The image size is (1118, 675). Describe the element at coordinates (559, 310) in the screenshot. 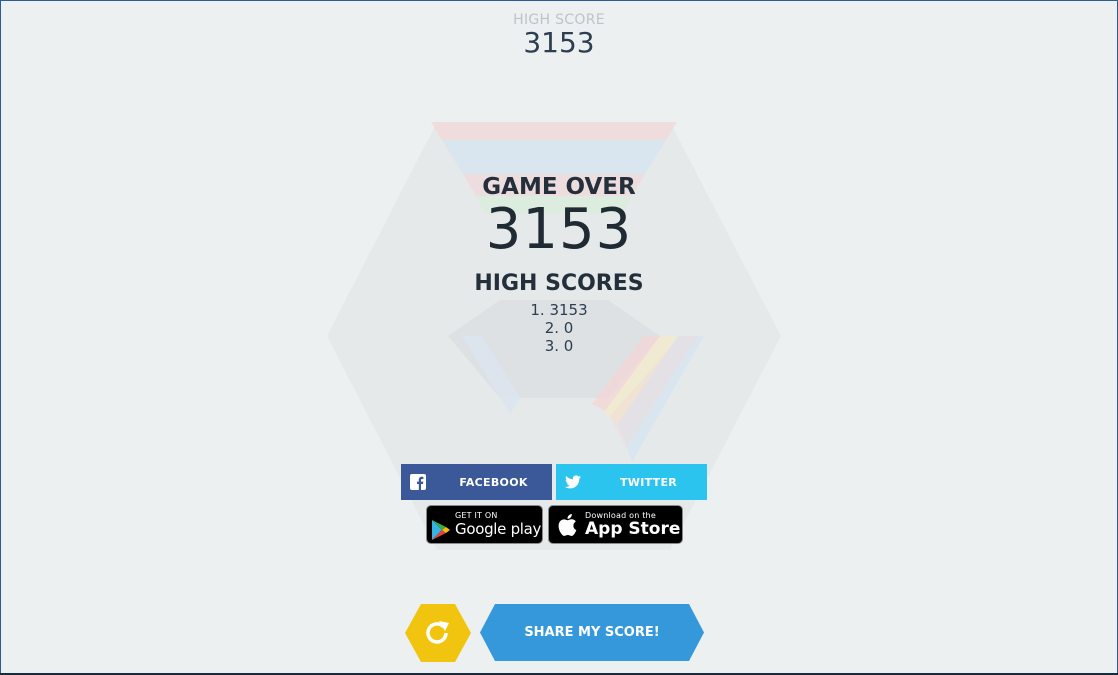

I see `high-score-entry: 1. 3153` at that location.